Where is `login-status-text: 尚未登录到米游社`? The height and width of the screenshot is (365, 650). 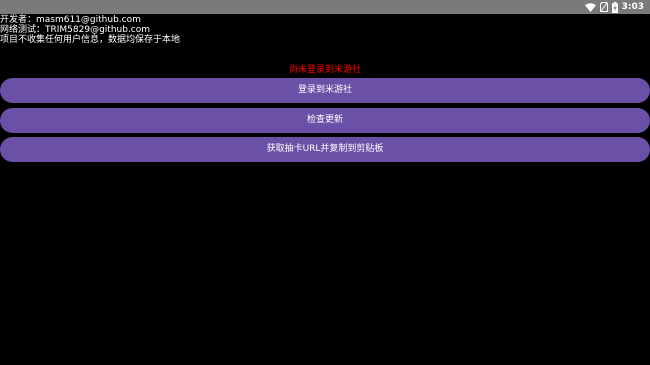
login-status-text: 尚未登录到米游社 is located at coordinates (324, 70).